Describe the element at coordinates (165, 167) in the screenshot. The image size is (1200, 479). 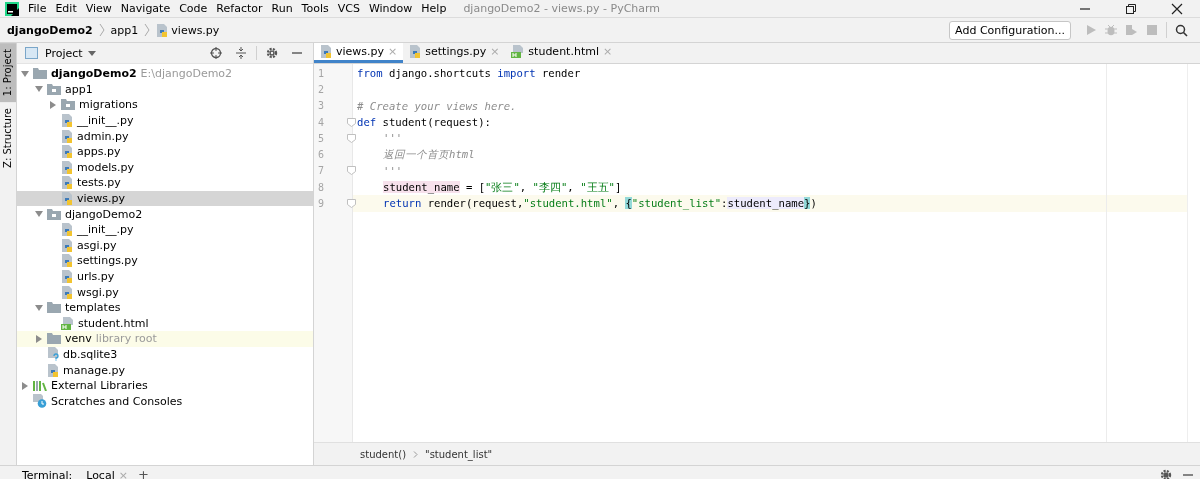
I see `tree-item: models.py` at that location.